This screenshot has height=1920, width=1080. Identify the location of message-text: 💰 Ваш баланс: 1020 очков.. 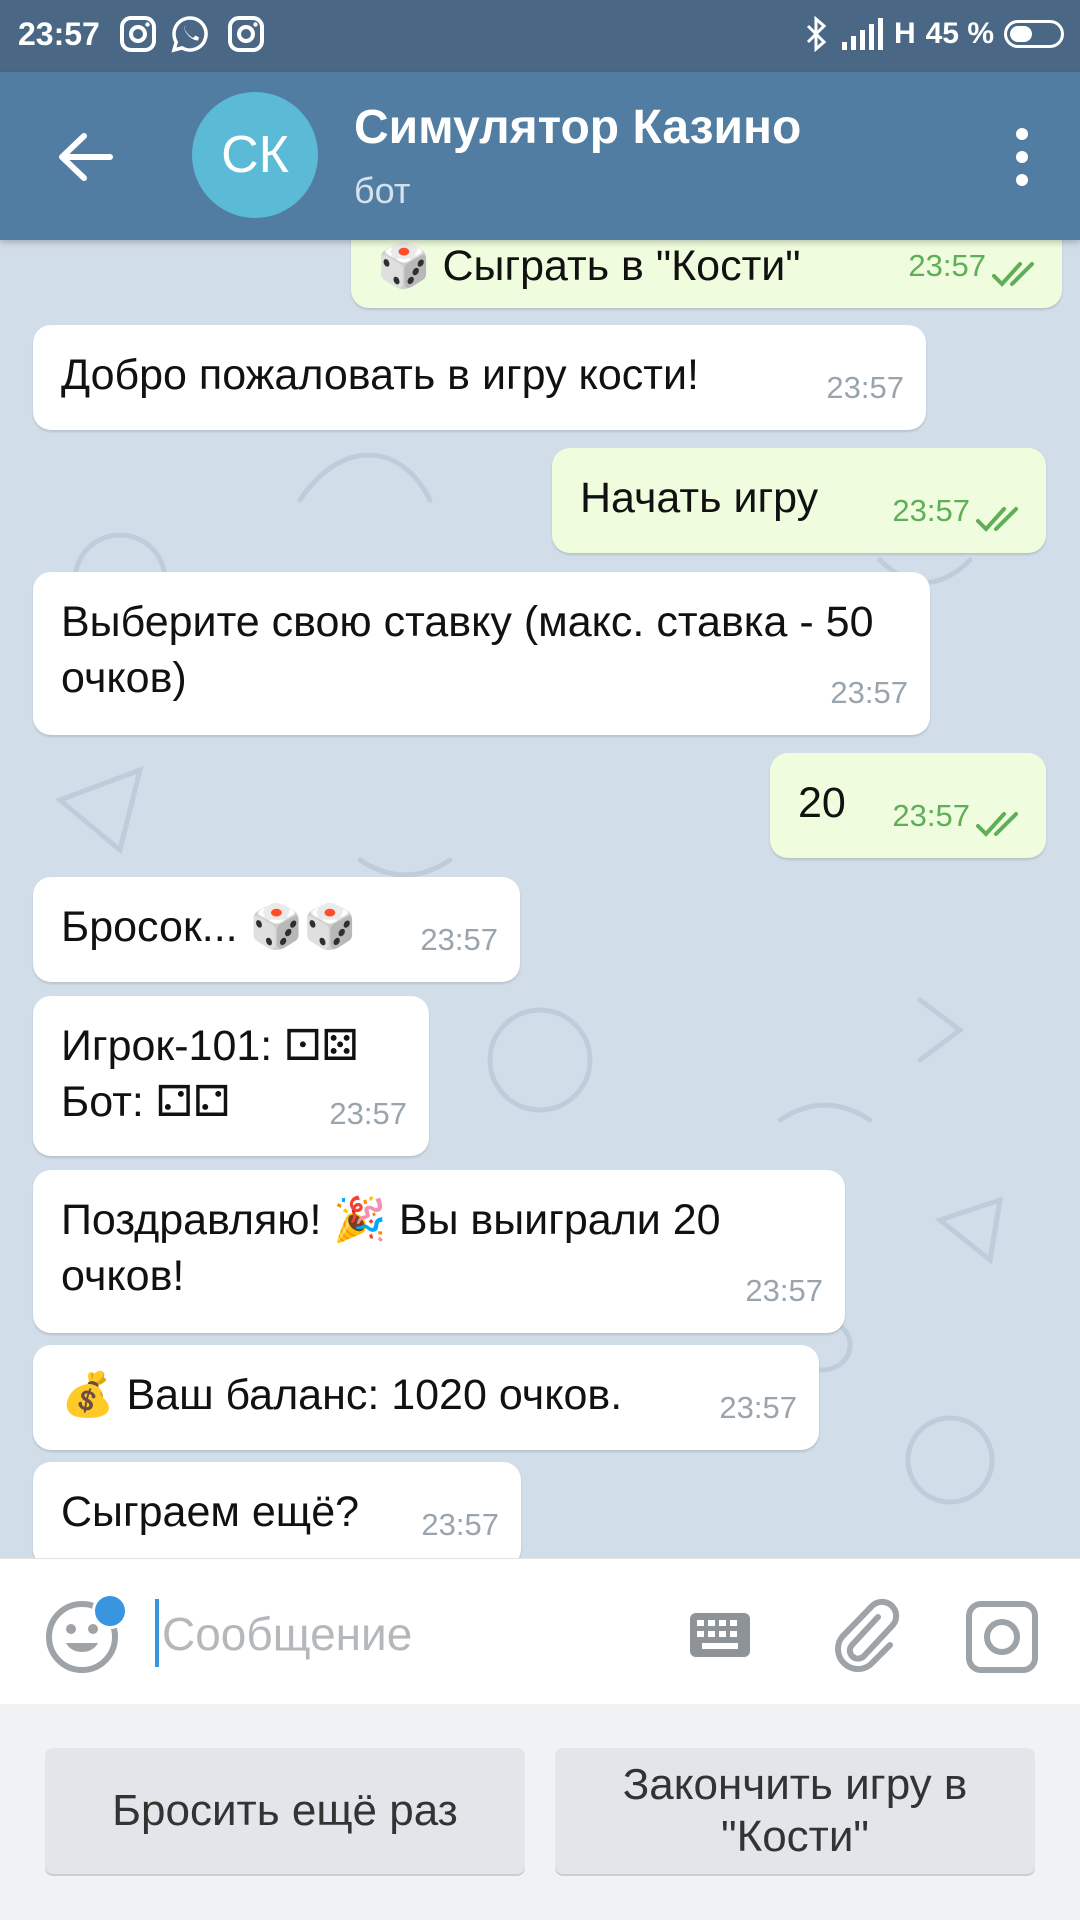
(342, 1395).